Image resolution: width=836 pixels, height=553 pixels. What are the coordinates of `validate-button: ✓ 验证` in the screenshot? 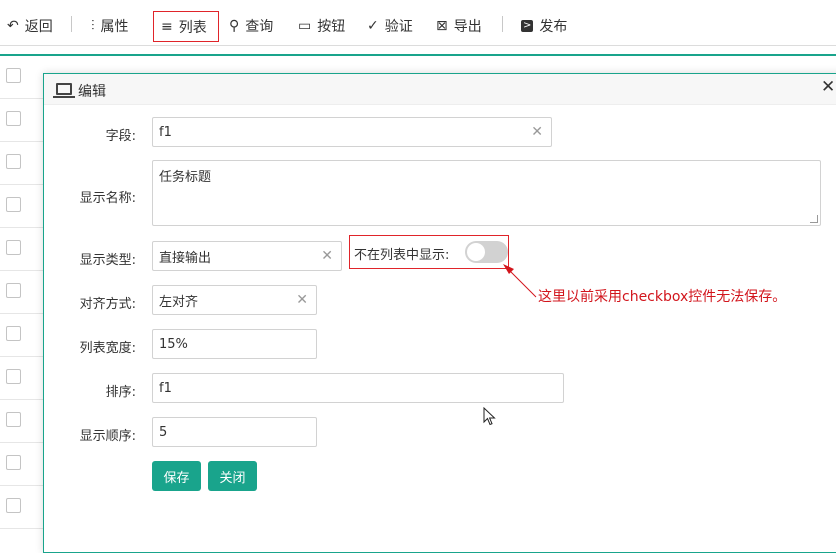 It's located at (390, 26).